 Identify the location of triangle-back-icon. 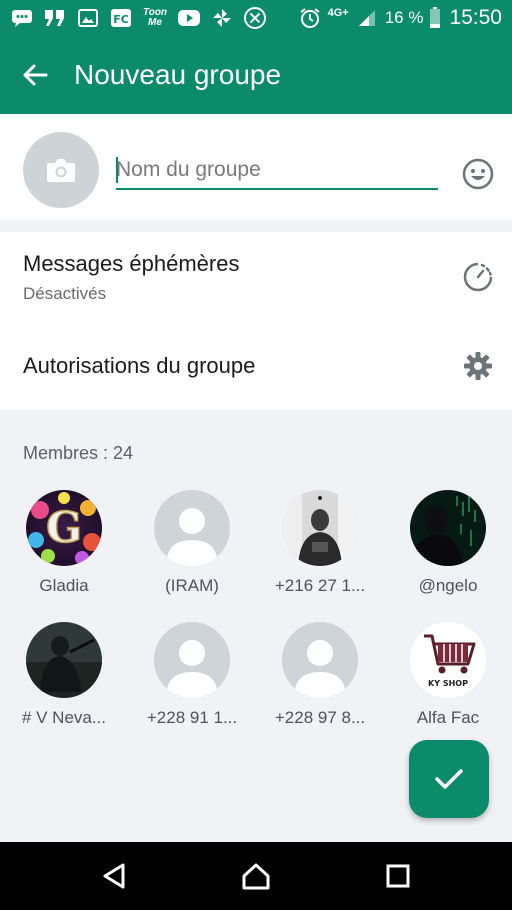
(114, 876).